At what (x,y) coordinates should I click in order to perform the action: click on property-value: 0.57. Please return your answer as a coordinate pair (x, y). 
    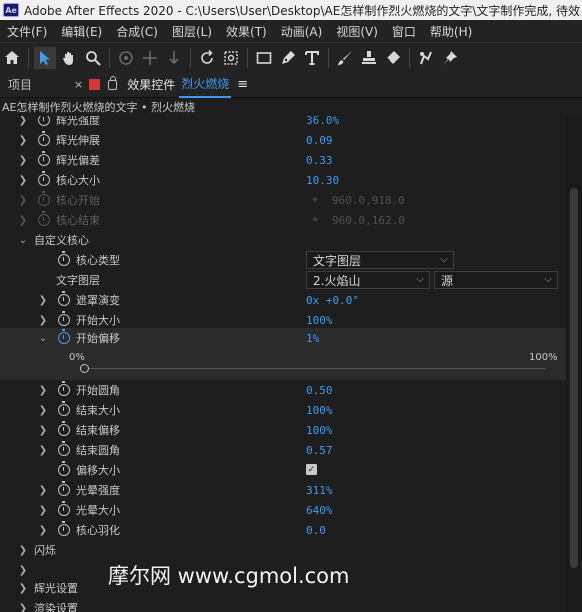
    Looking at the image, I should click on (319, 450).